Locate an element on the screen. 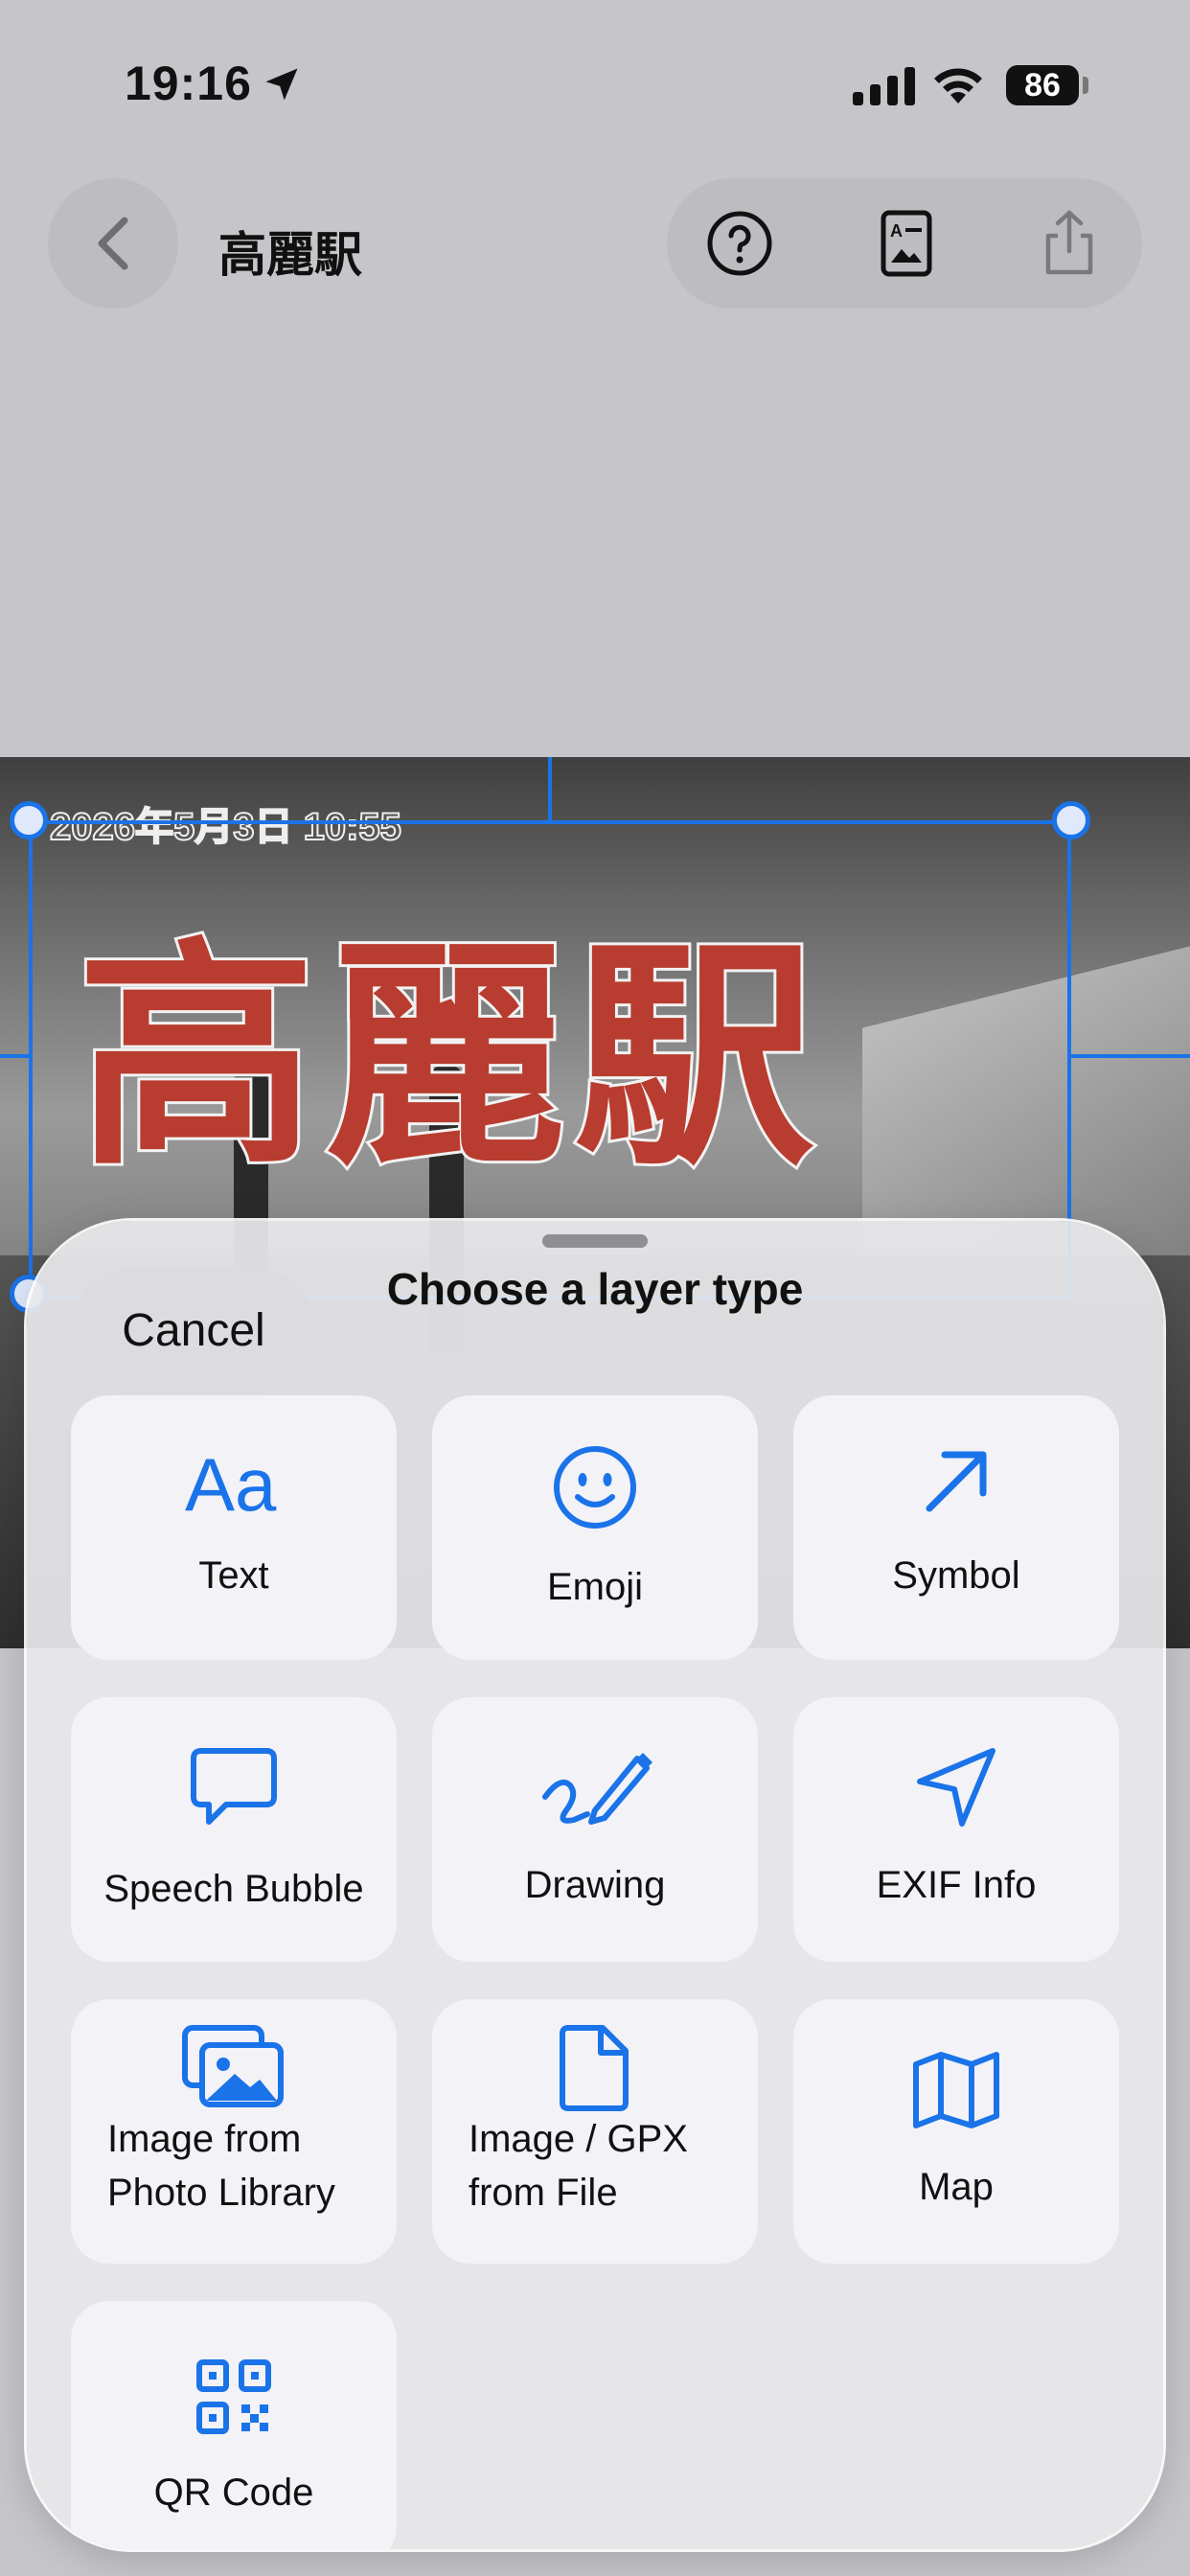  layers-document-icon: A is located at coordinates (906, 243).